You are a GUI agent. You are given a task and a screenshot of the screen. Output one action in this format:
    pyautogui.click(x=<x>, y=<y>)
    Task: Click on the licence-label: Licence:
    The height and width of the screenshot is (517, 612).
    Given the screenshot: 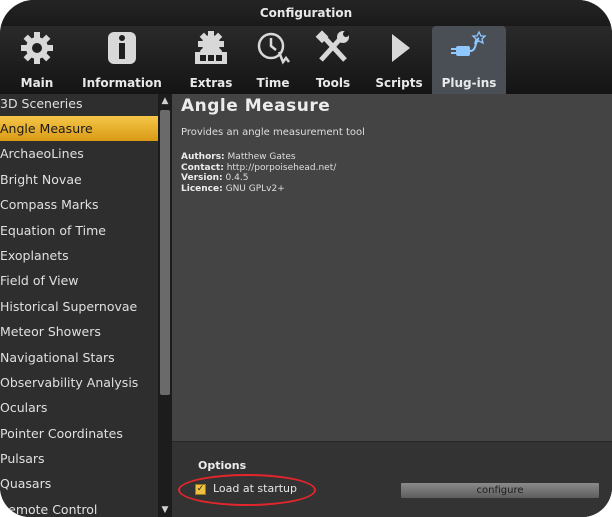 What is the action you would take?
    pyautogui.click(x=202, y=188)
    